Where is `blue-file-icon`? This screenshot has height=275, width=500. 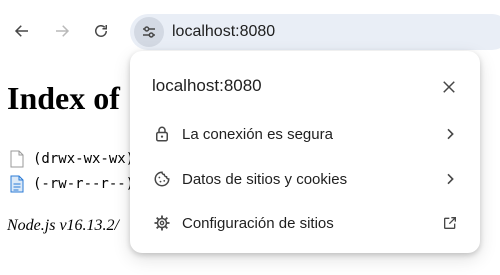
blue-file-icon is located at coordinates (17, 184).